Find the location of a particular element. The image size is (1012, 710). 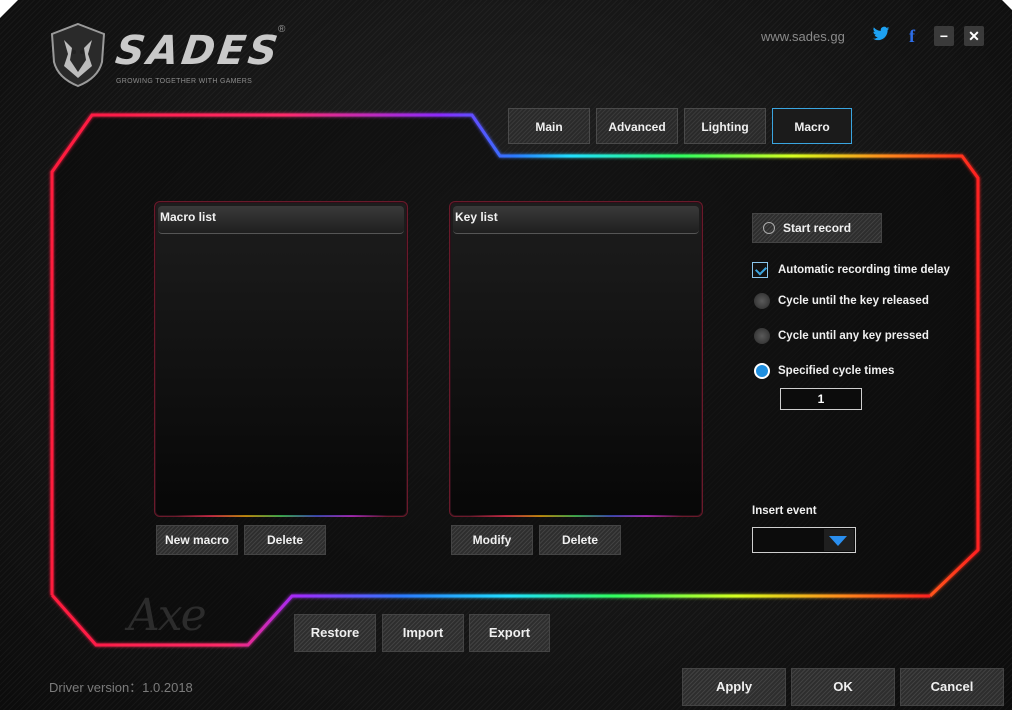

website-link: www.sades.gg is located at coordinates (803, 36).